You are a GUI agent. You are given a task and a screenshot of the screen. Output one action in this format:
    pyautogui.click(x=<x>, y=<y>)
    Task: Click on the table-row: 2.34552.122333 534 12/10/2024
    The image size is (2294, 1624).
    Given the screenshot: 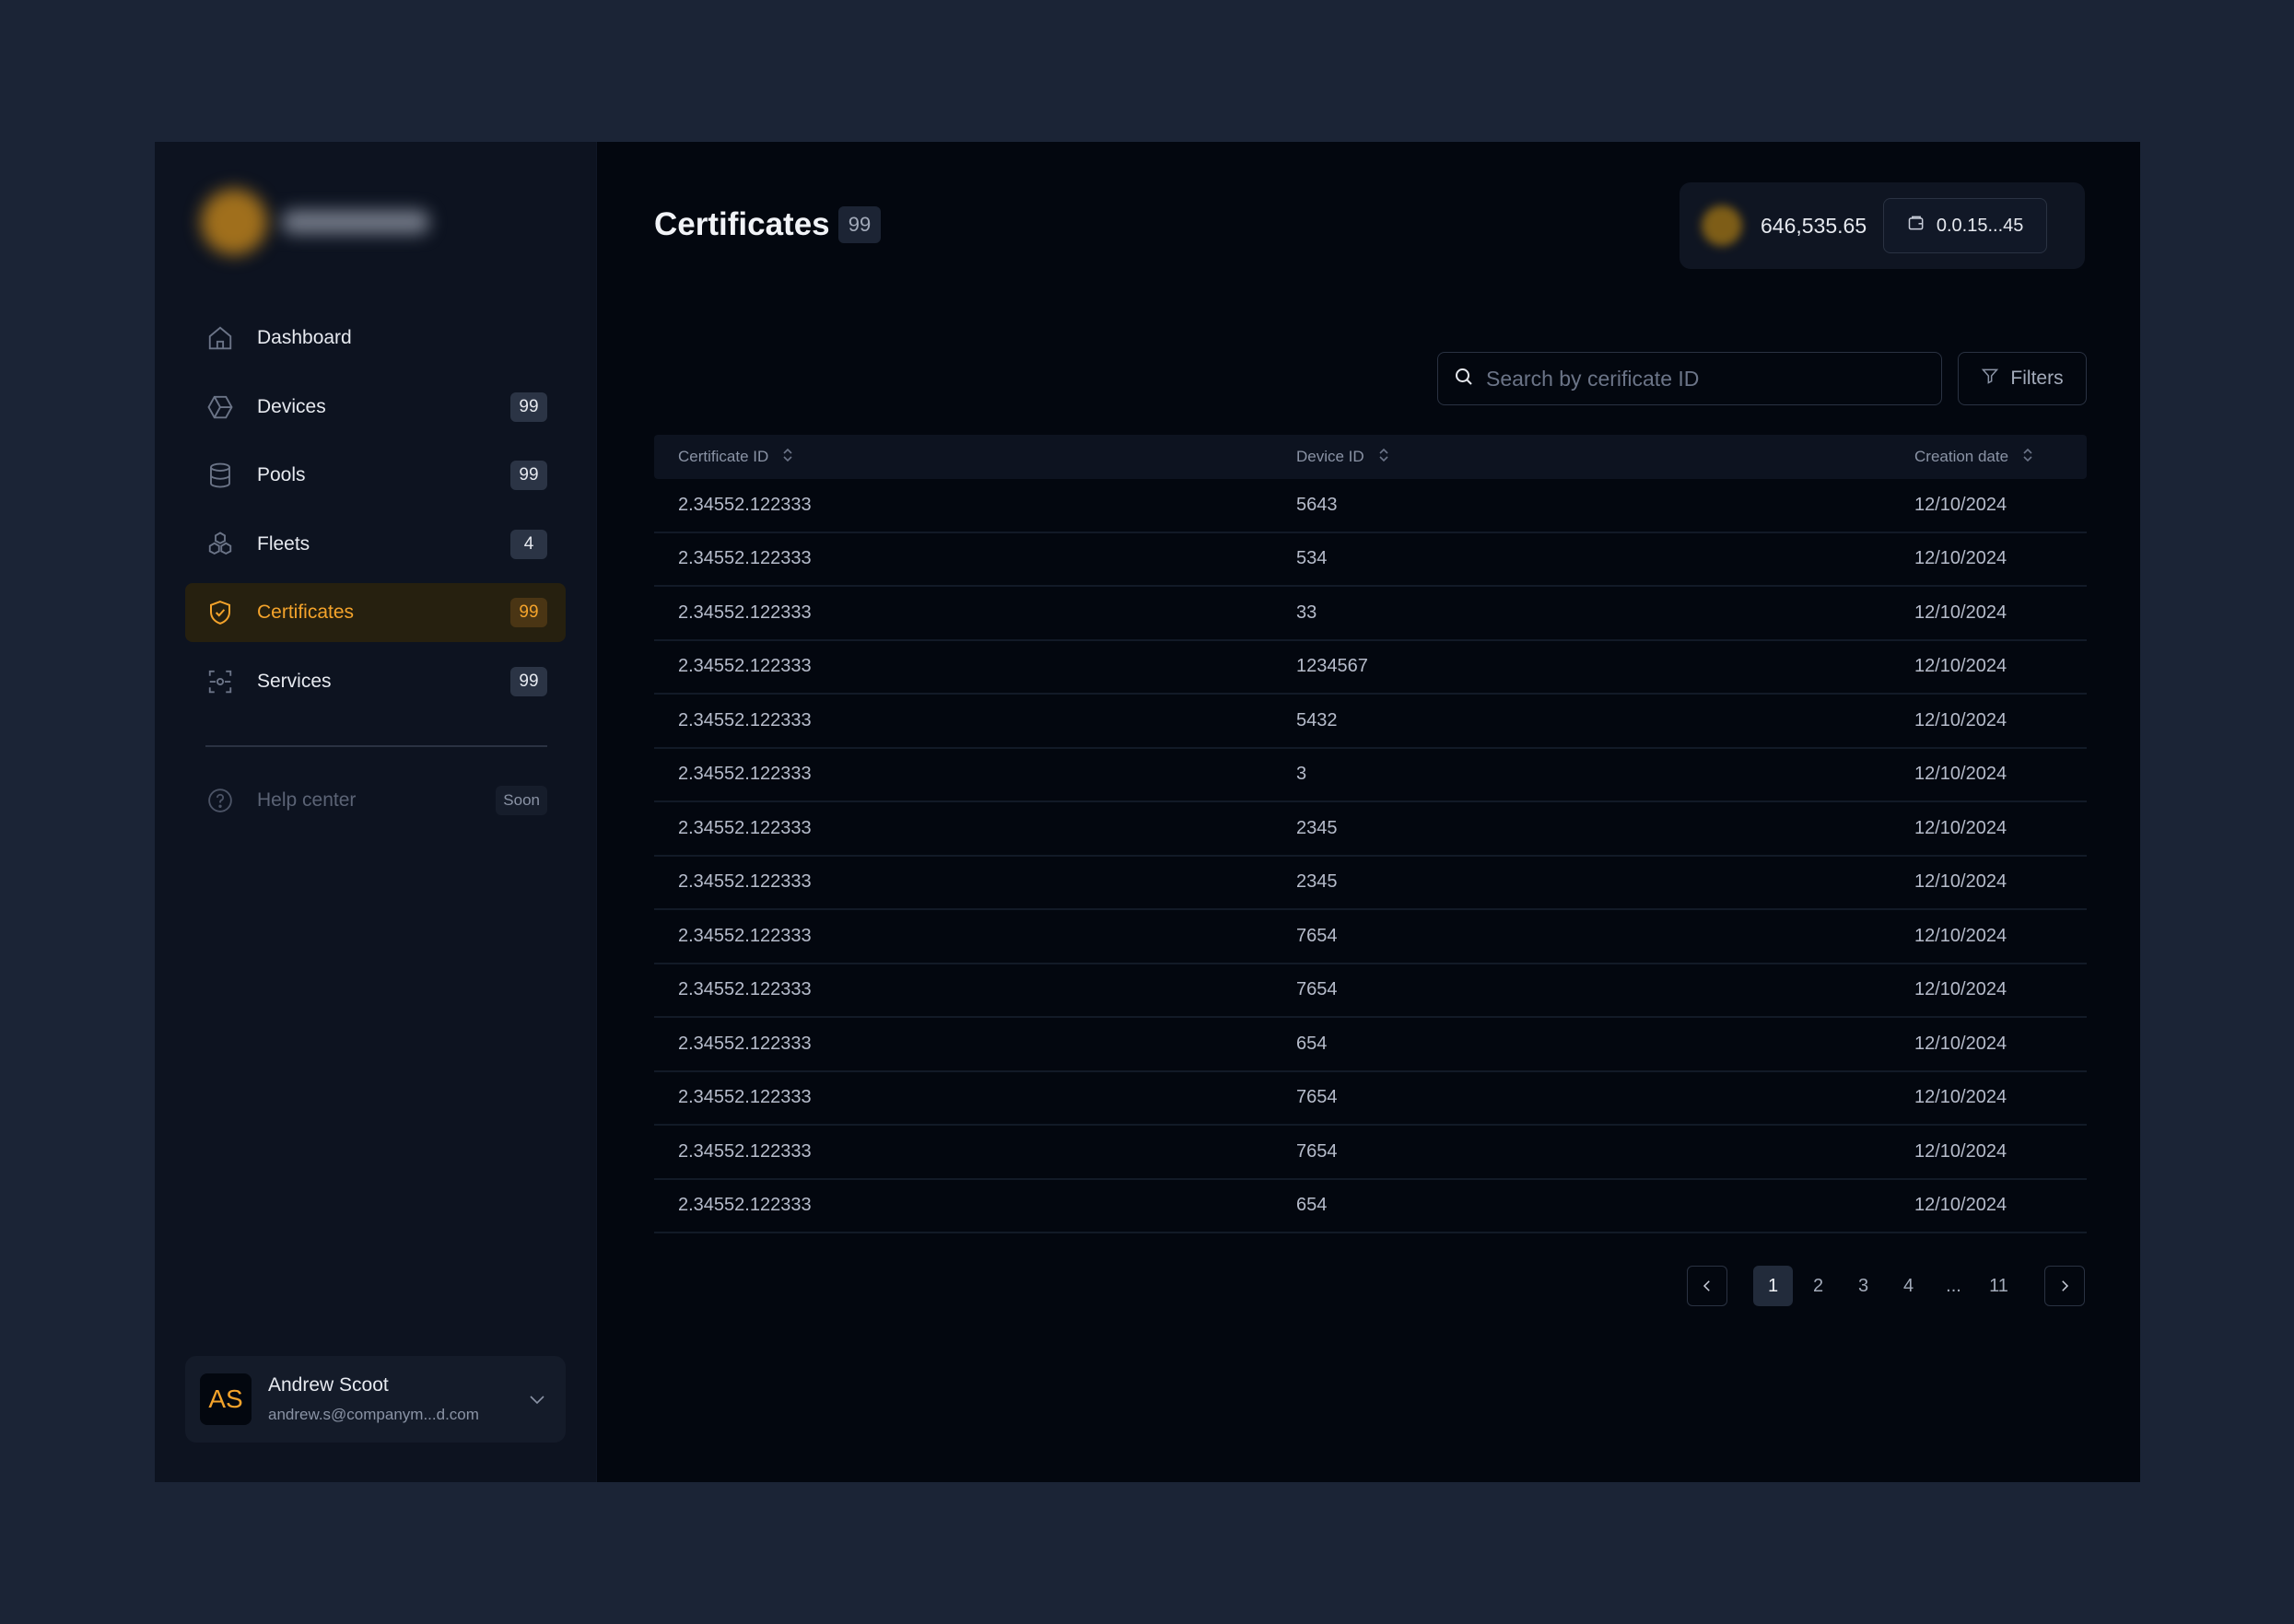 What is the action you would take?
    pyautogui.click(x=1370, y=560)
    